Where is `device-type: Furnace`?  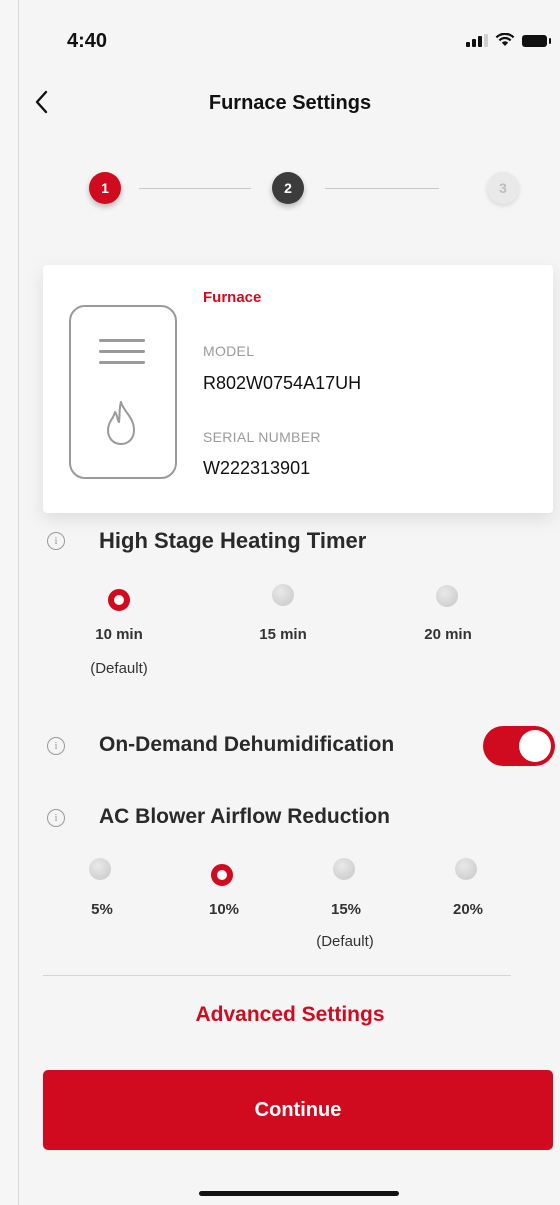
device-type: Furnace is located at coordinates (232, 297).